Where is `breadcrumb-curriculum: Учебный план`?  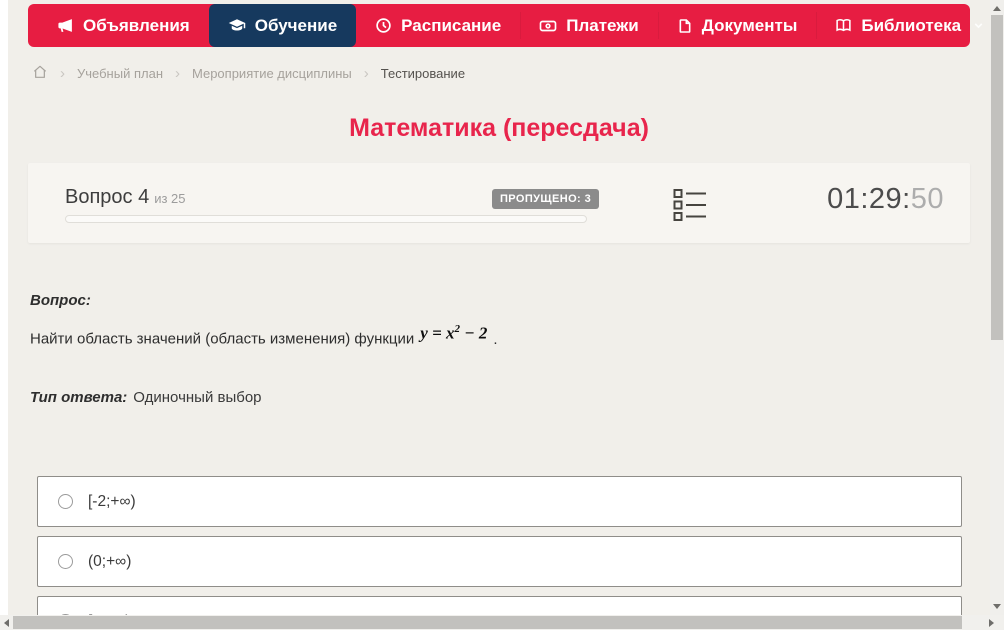
breadcrumb-curriculum: Учебный план is located at coordinates (120, 73).